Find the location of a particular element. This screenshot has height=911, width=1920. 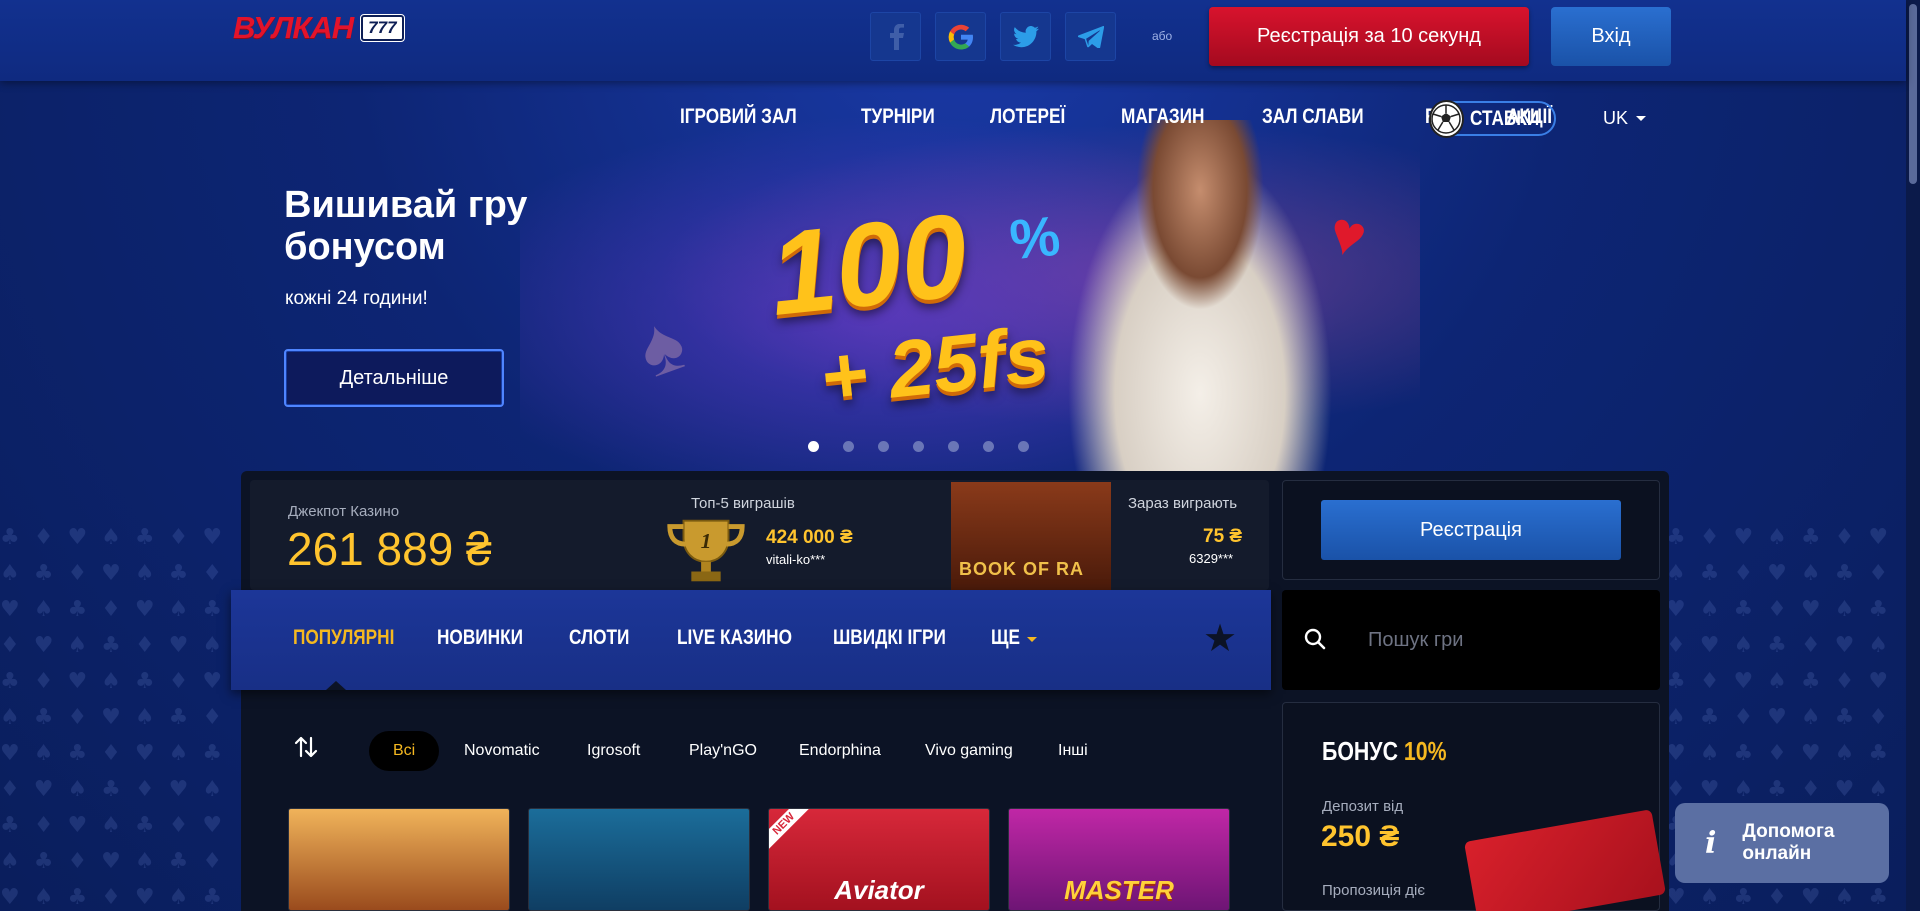

provider-other: Інші is located at coordinates (1073, 751).